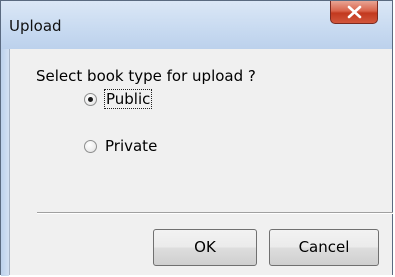 The width and height of the screenshot is (395, 277). I want to click on radio-public: Public, so click(118, 99).